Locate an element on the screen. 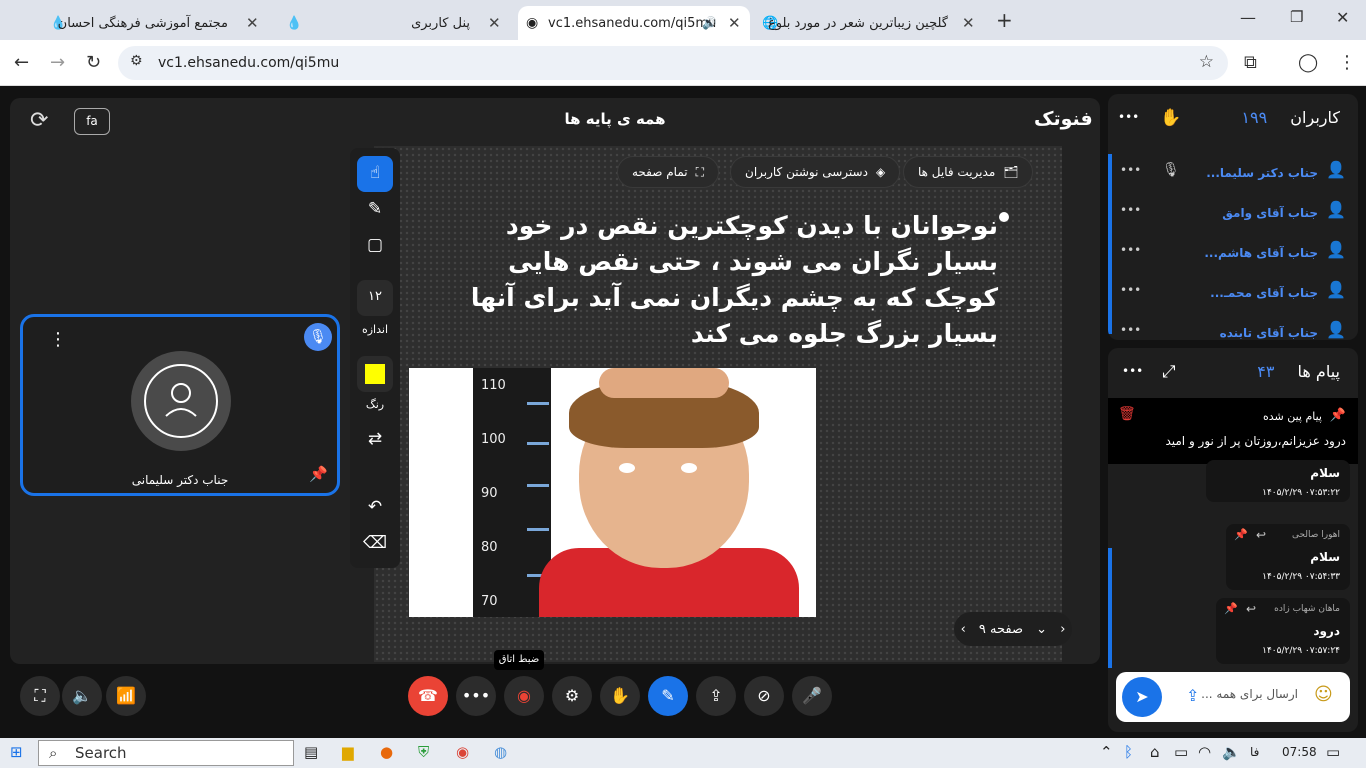 The height and width of the screenshot is (768, 1366). file-manager-button: 🗂 مدیریت فایل ها is located at coordinates (968, 172).